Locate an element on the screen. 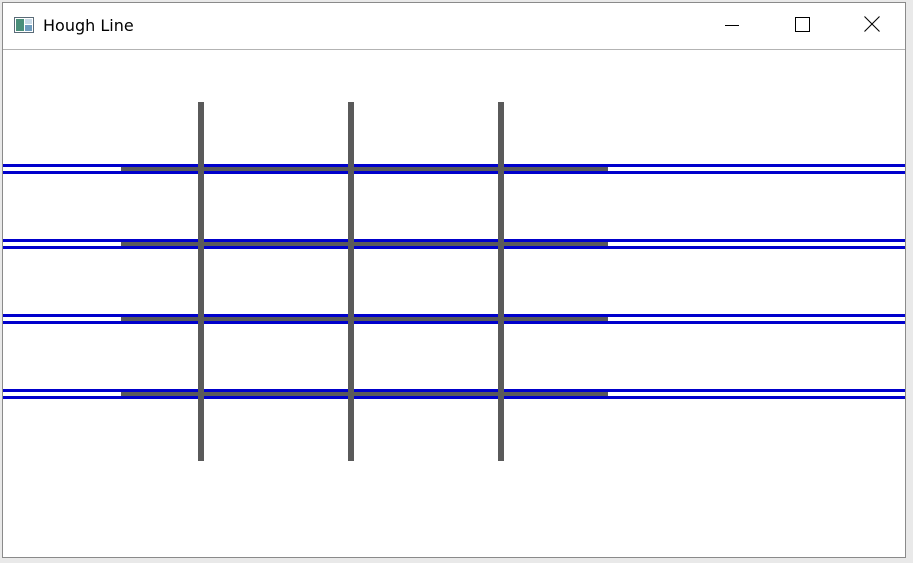  maximize-button is located at coordinates (802, 26).